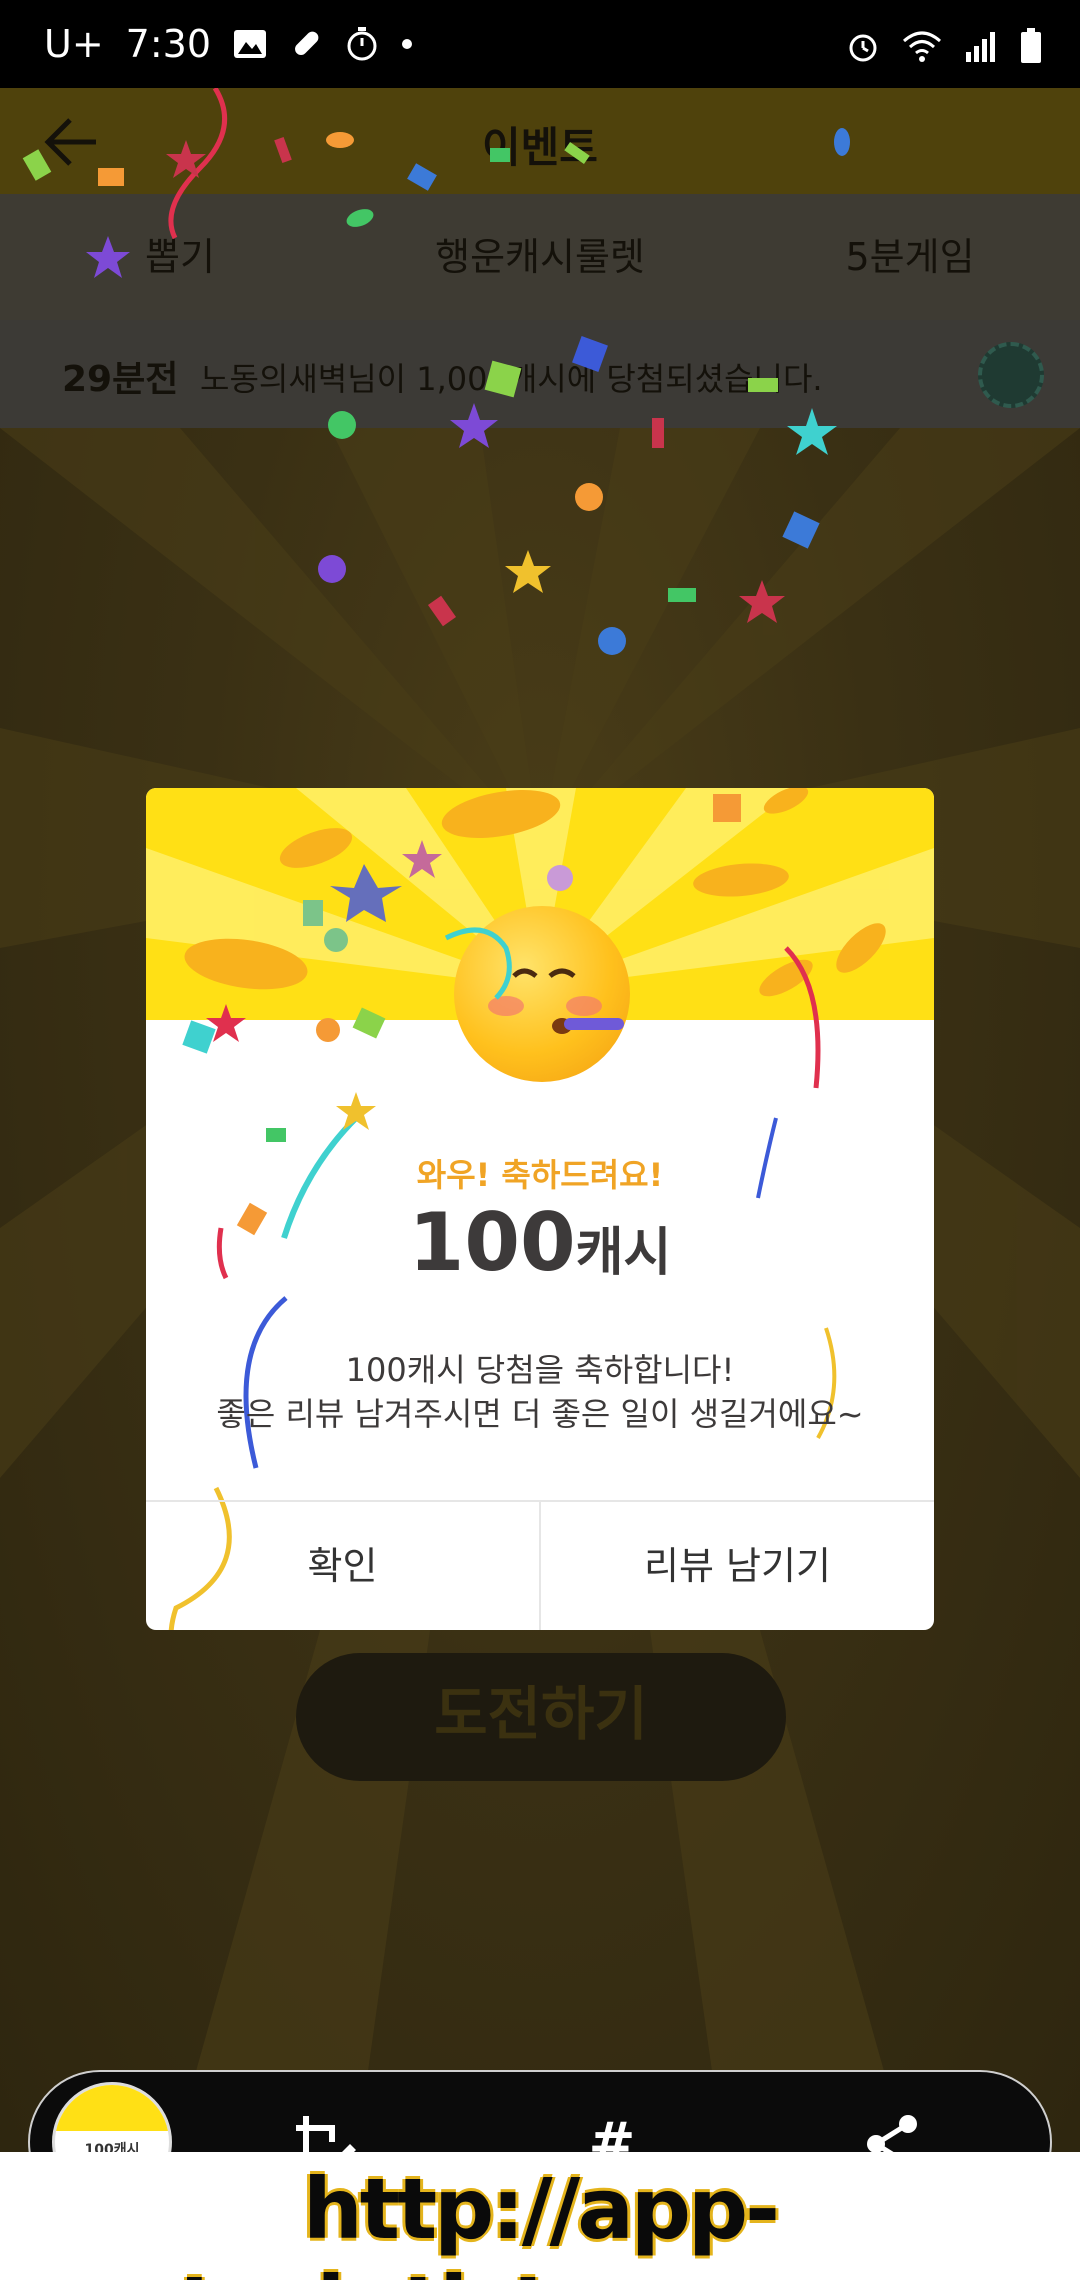  I want to click on confirm-button: 확인, so click(342, 1566).